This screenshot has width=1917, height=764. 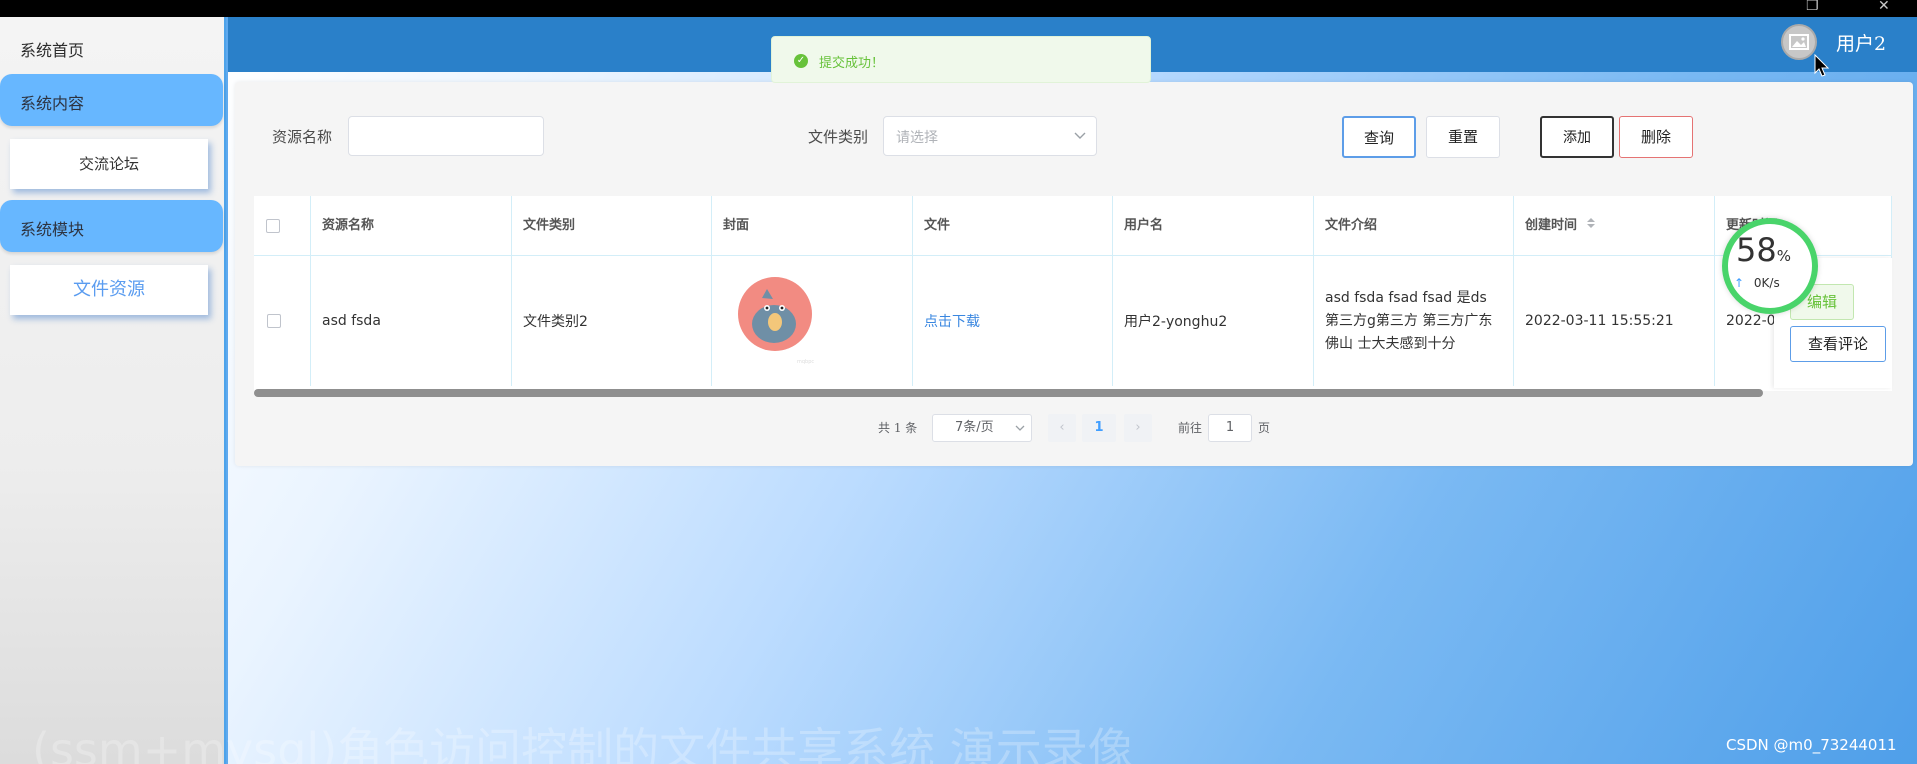 I want to click on maximize-icon: ❐, so click(x=1812, y=6).